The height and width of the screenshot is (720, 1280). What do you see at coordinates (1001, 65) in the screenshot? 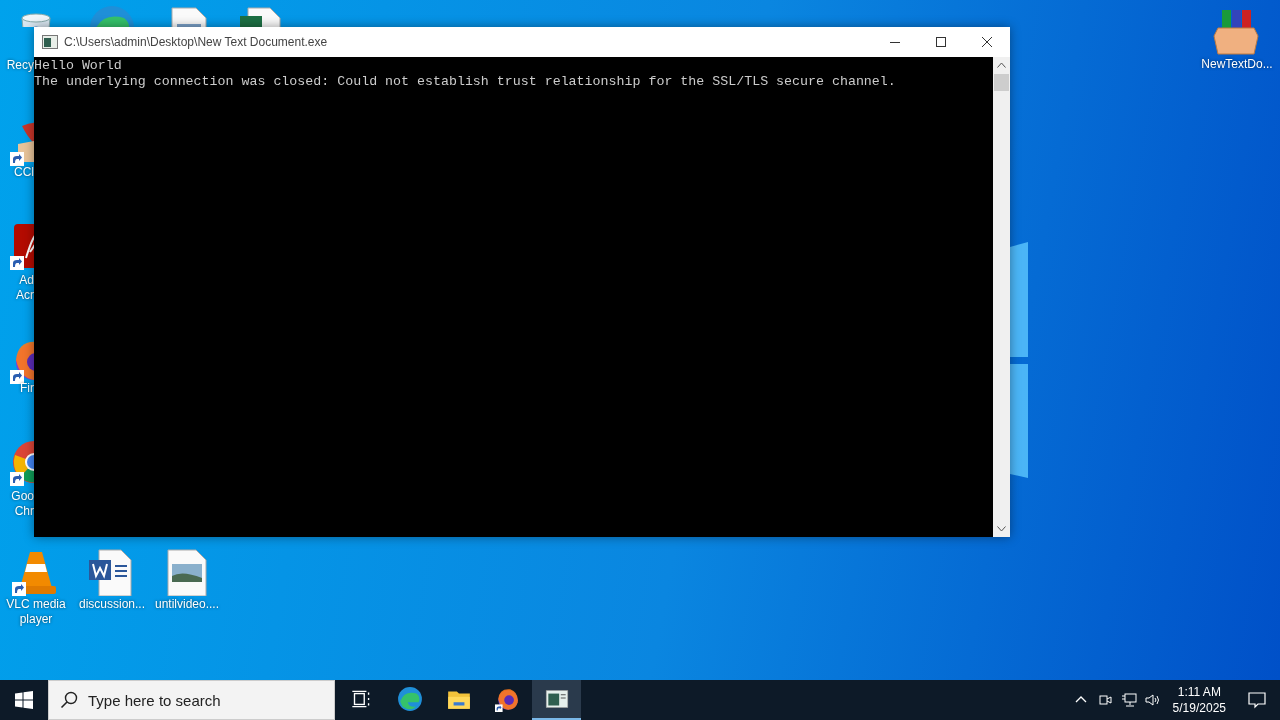
I see `scroll-up-icon` at bounding box center [1001, 65].